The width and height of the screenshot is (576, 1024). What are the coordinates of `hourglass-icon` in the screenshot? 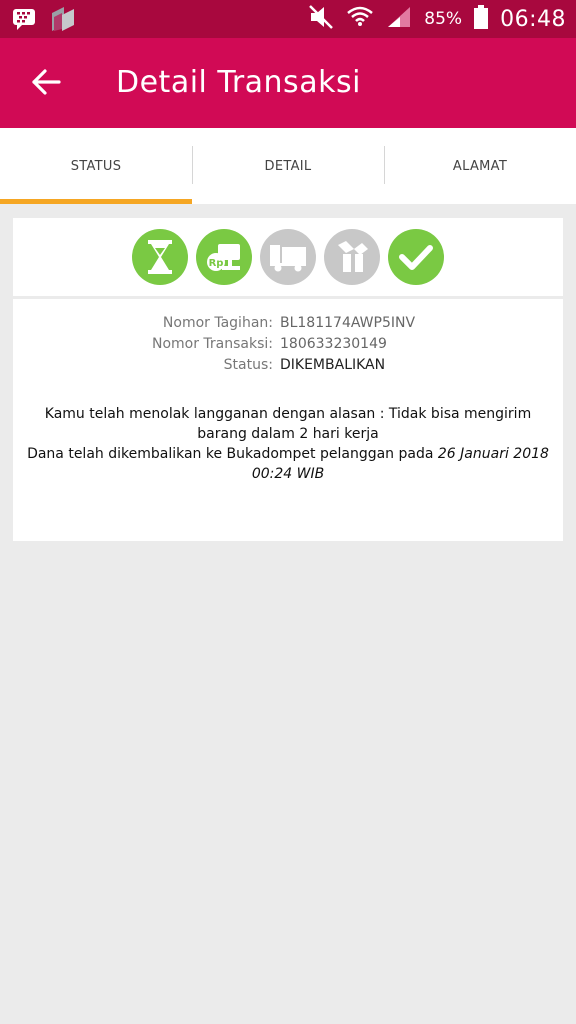 It's located at (160, 257).